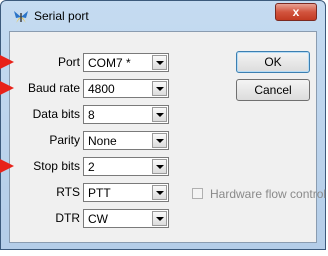  What do you see at coordinates (7, 62) in the screenshot?
I see `red-arrow-marker-port` at bounding box center [7, 62].